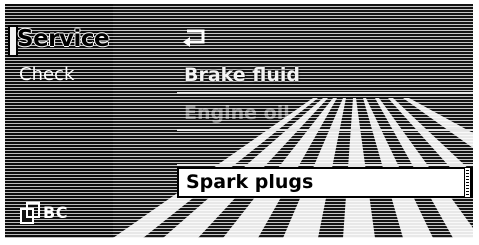 This screenshot has height=245, width=479. Describe the element at coordinates (63, 39) in the screenshot. I see `service-title: Service` at that location.